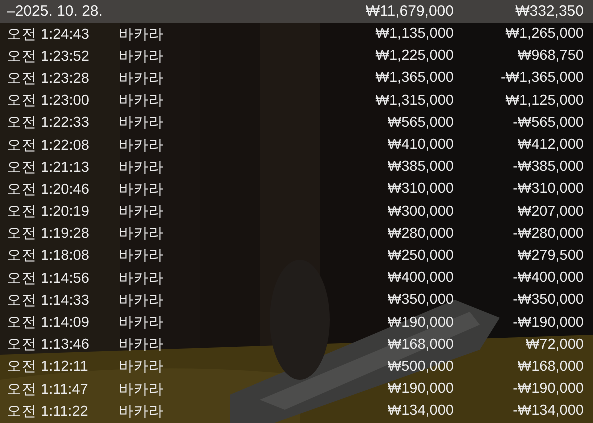  What do you see at coordinates (48, 367) in the screenshot?
I see `table-cell-text: 오전 1:12:11` at bounding box center [48, 367].